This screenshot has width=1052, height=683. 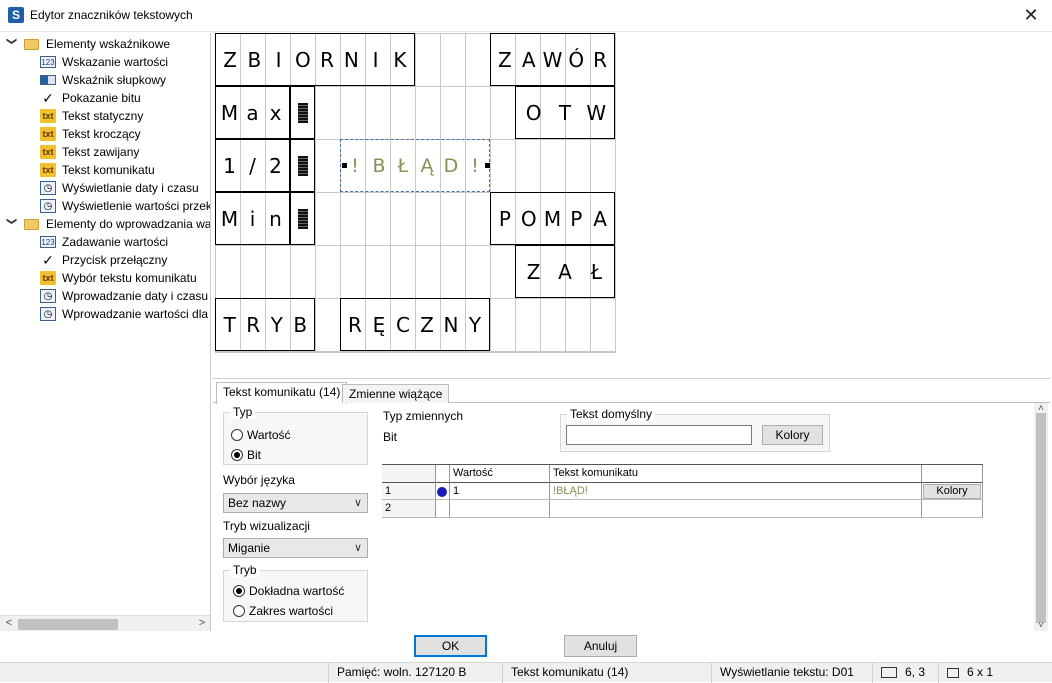 I want to click on numeric-input-icon: 123, so click(x=48, y=242).